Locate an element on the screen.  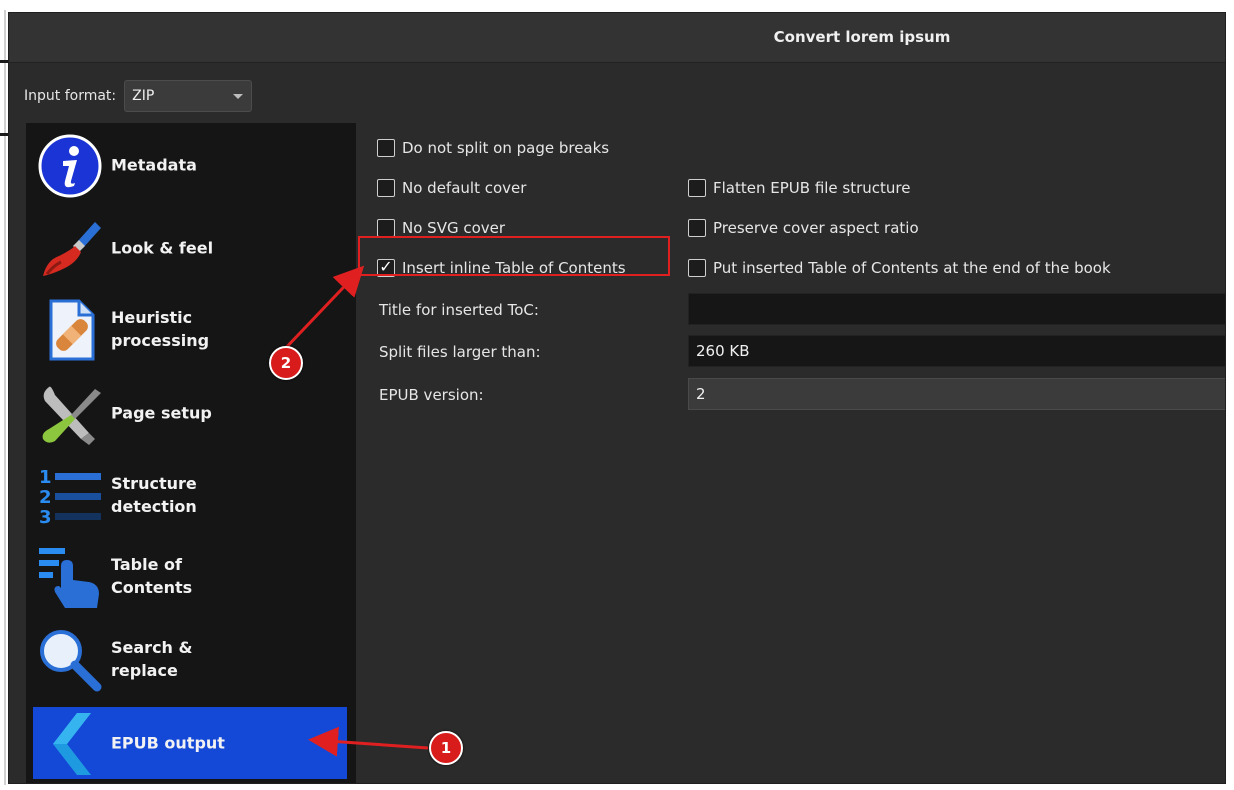
no-svg-cover-checkbox: No SVG cover is located at coordinates (441, 228).